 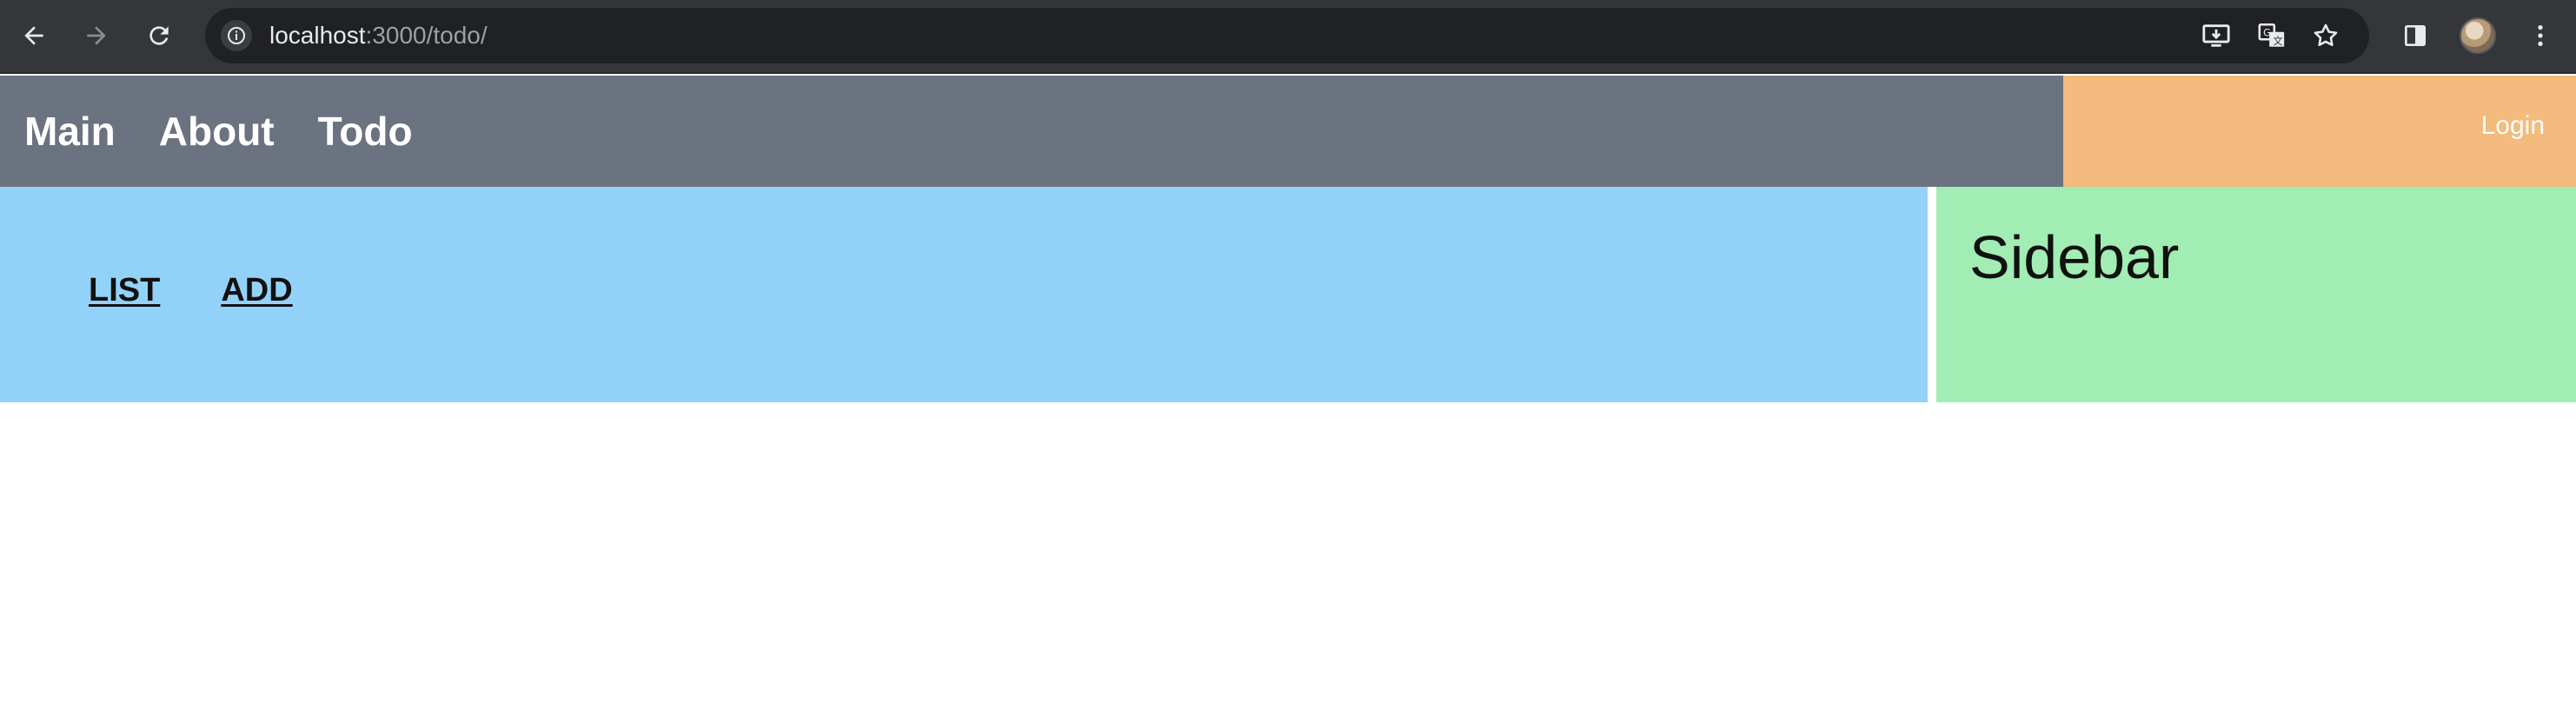 What do you see at coordinates (2256, 294) in the screenshot?
I see `sidebar: Sidebar` at bounding box center [2256, 294].